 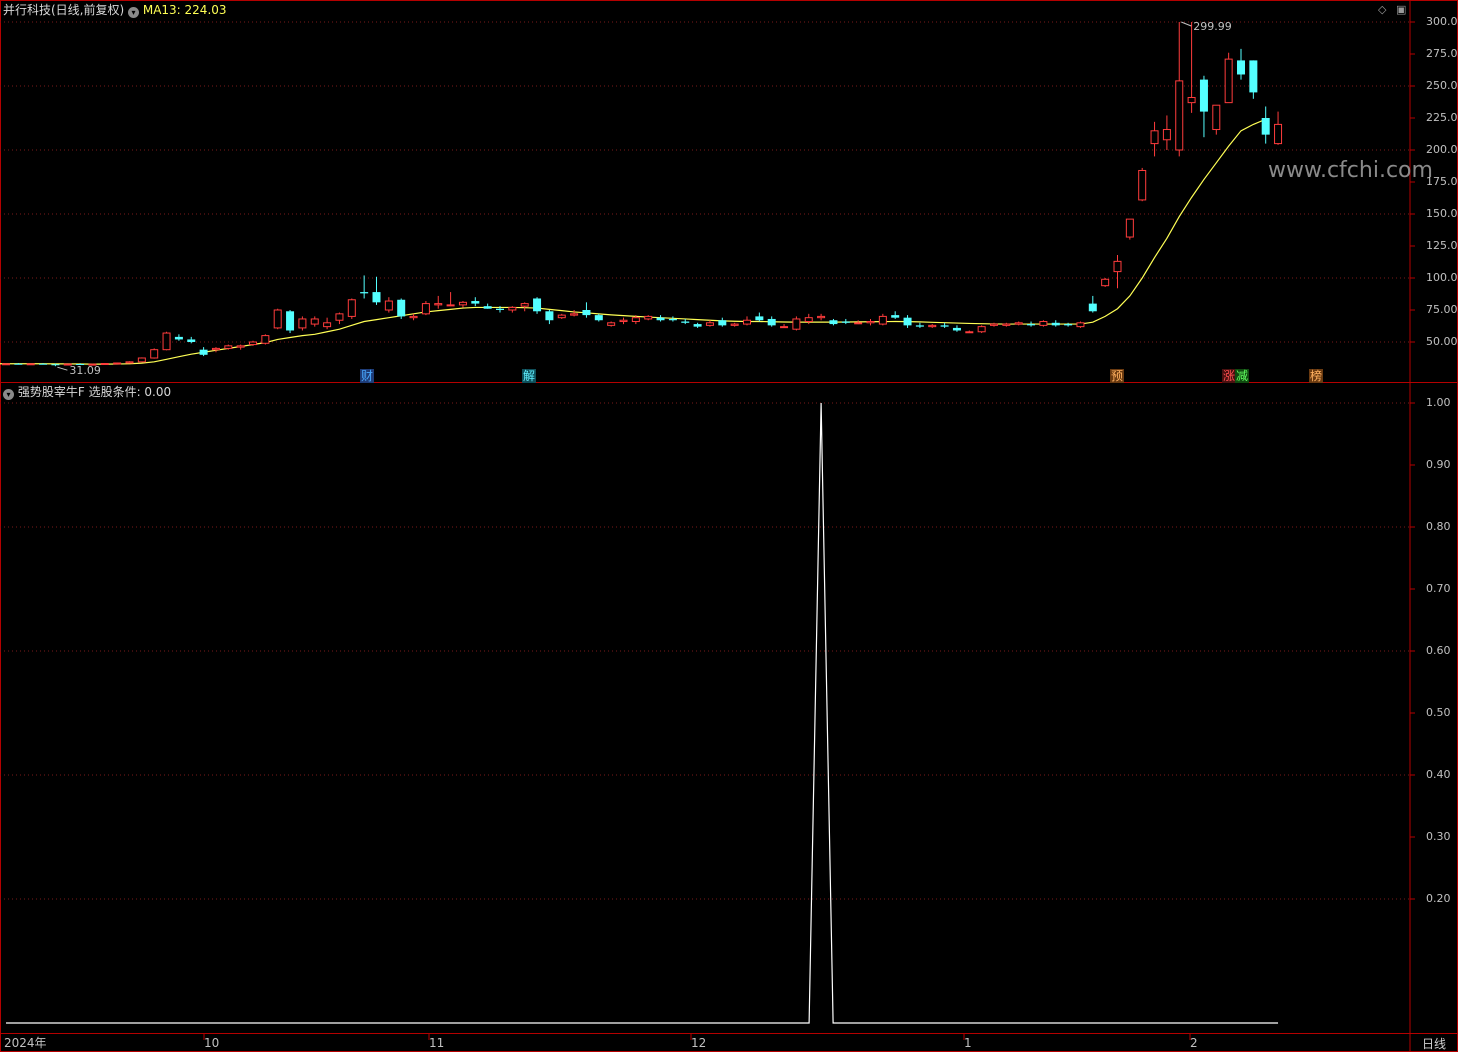 I want to click on x-label-11: 11, so click(x=437, y=1043).